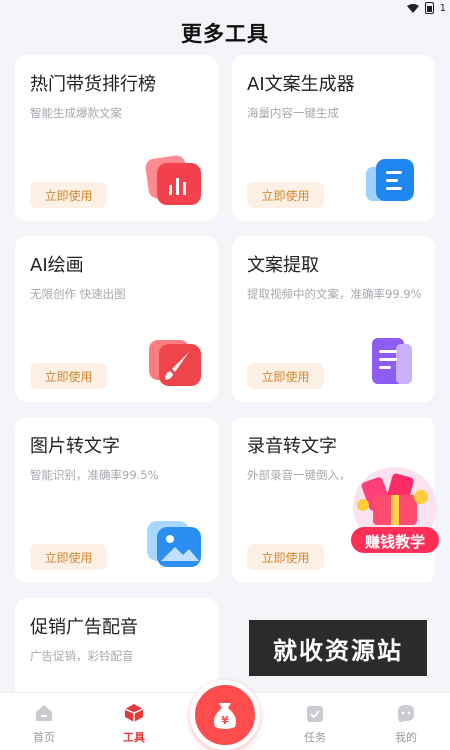 The height and width of the screenshot is (750, 450). What do you see at coordinates (173, 180) in the screenshot?
I see `bar-chart-icon` at bounding box center [173, 180].